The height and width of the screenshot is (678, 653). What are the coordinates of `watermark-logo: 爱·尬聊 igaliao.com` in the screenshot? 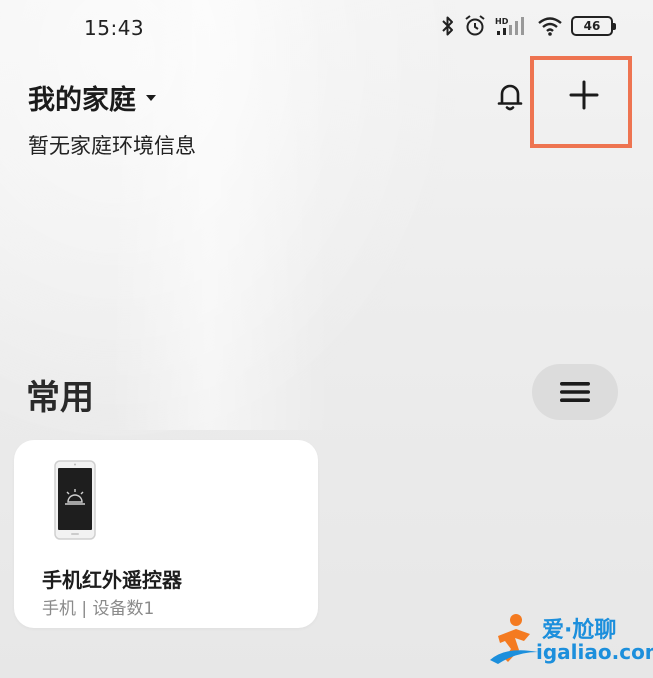 It's located at (569, 640).